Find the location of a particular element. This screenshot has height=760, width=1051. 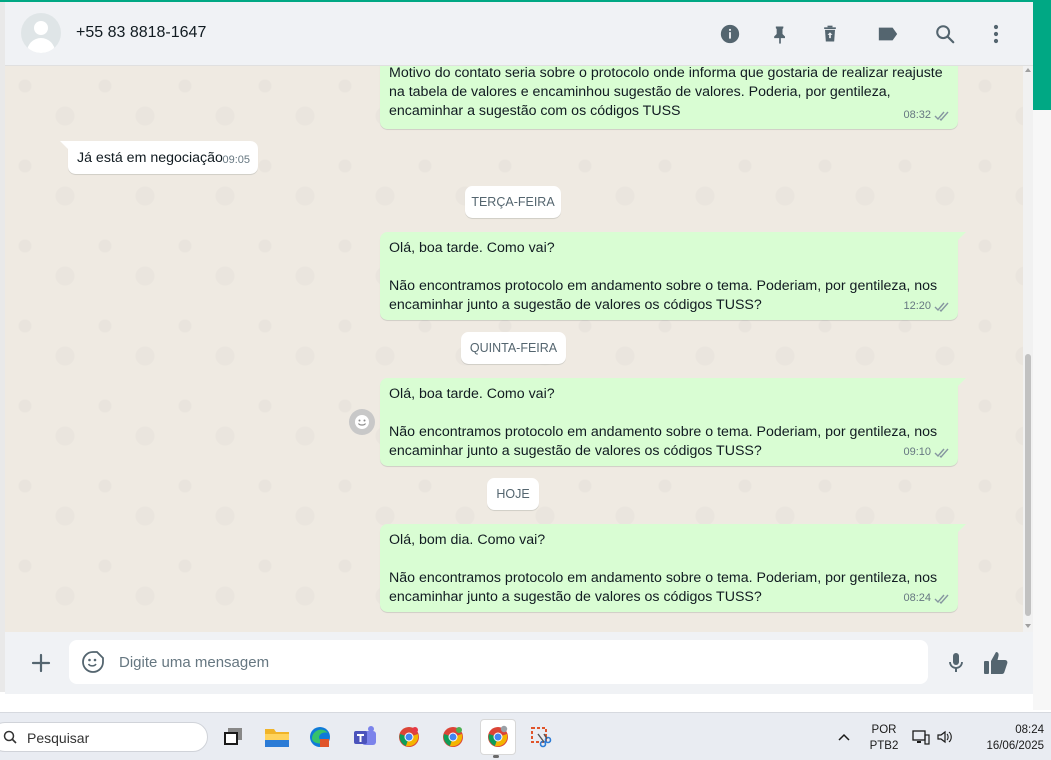

taskbar-search: Pesquisar is located at coordinates (104, 737).